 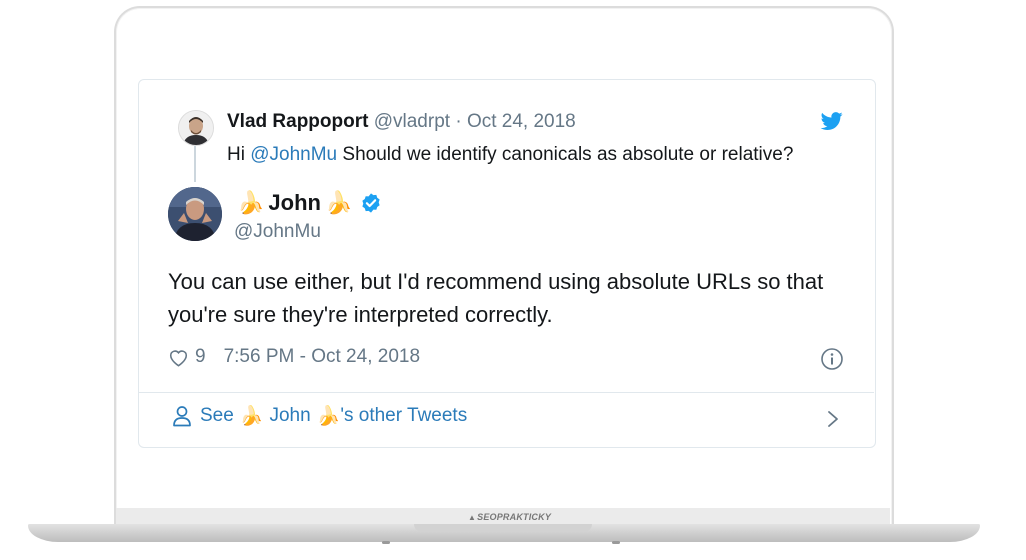 I want to click on person-icon, so click(x=182, y=416).